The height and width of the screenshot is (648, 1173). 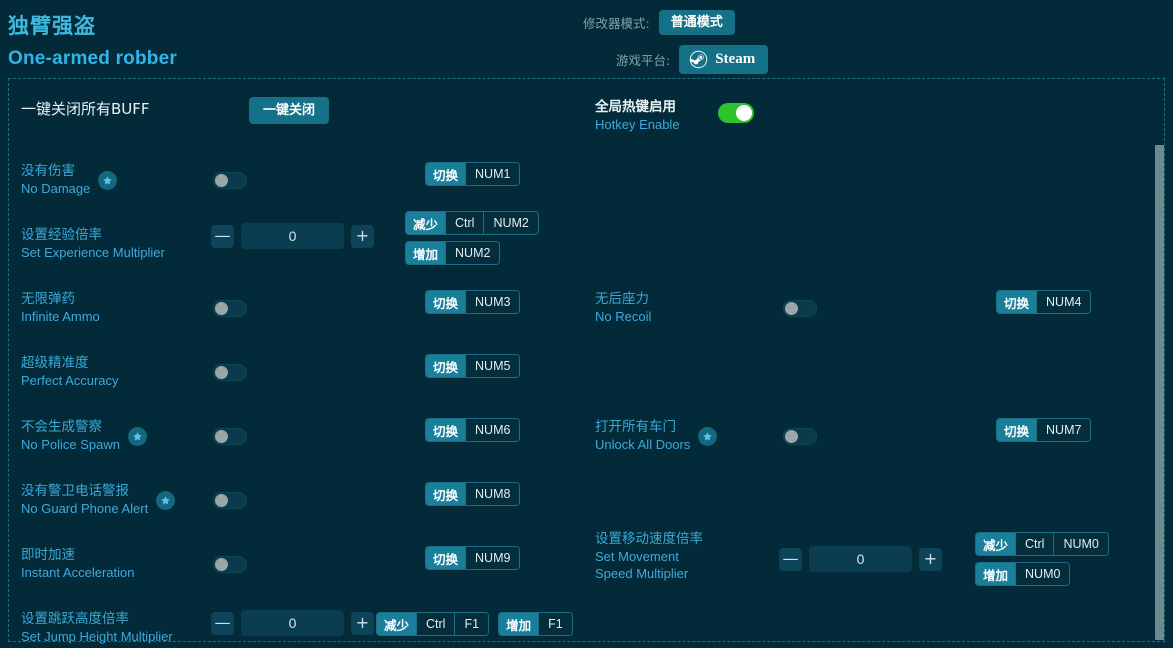 What do you see at coordinates (85, 508) in the screenshot?
I see `cheat-label-en: No Guard Phone Alert` at bounding box center [85, 508].